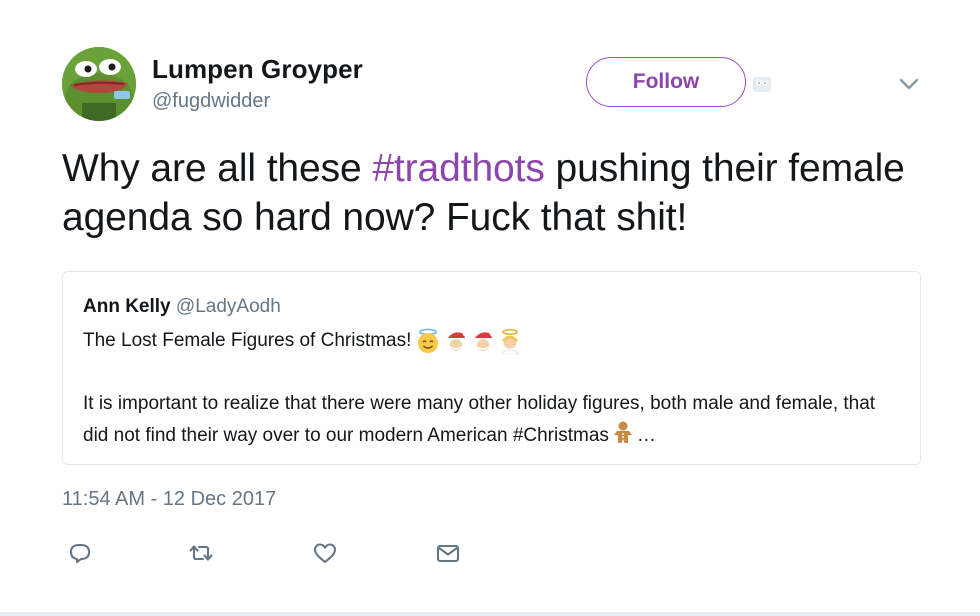 The image size is (980, 616). What do you see at coordinates (247, 341) in the screenshot?
I see `quoted-headline-text: The Lost Female Figures of Christmas!` at bounding box center [247, 341].